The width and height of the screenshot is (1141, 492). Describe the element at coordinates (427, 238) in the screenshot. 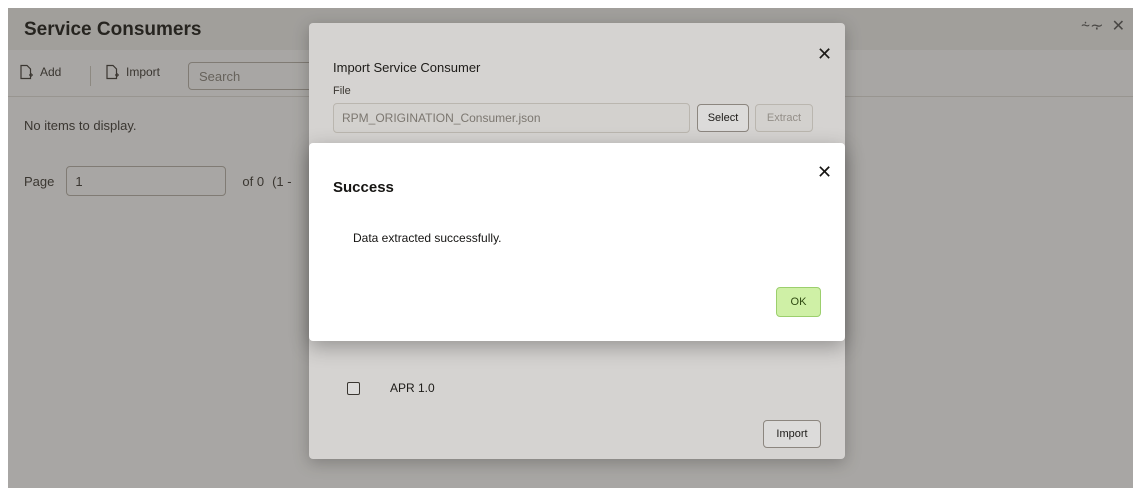

I see `success-message: Data extracted successfully.` at that location.